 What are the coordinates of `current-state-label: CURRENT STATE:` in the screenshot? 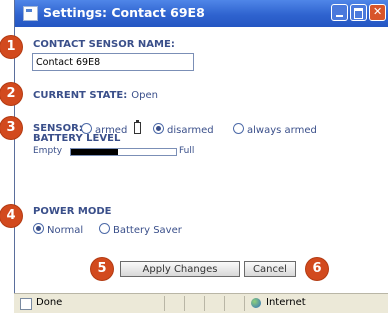 It's located at (80, 95).